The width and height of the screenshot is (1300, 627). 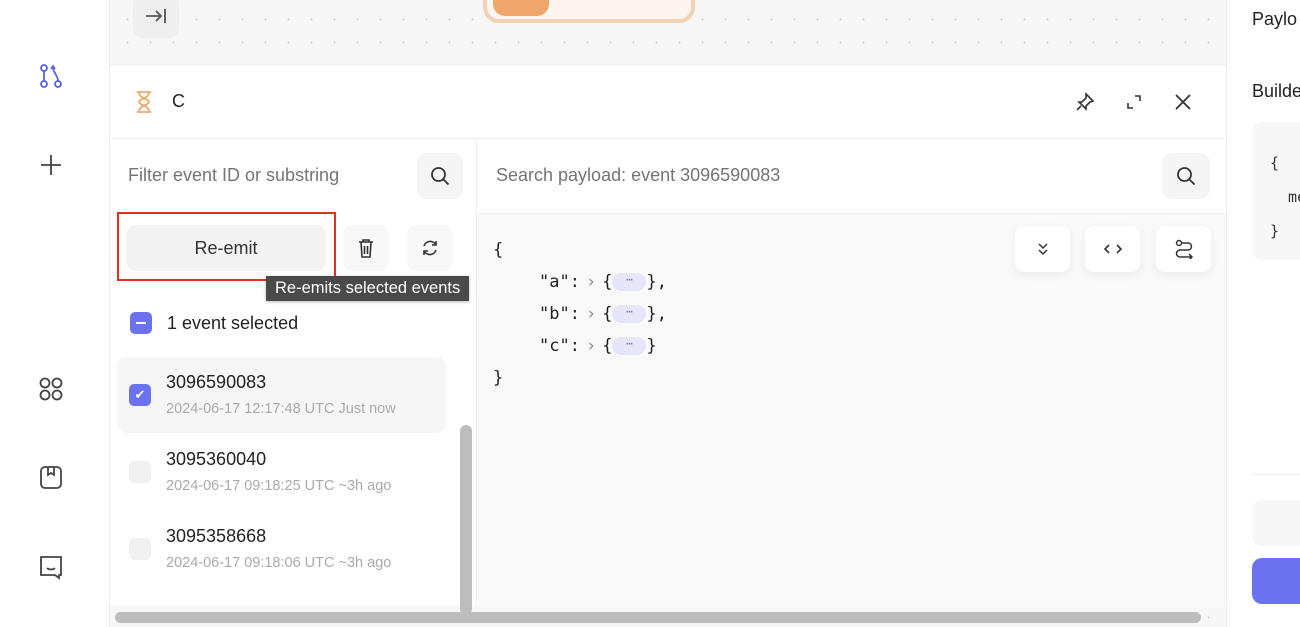 I want to click on chat-icon, so click(x=51, y=567).